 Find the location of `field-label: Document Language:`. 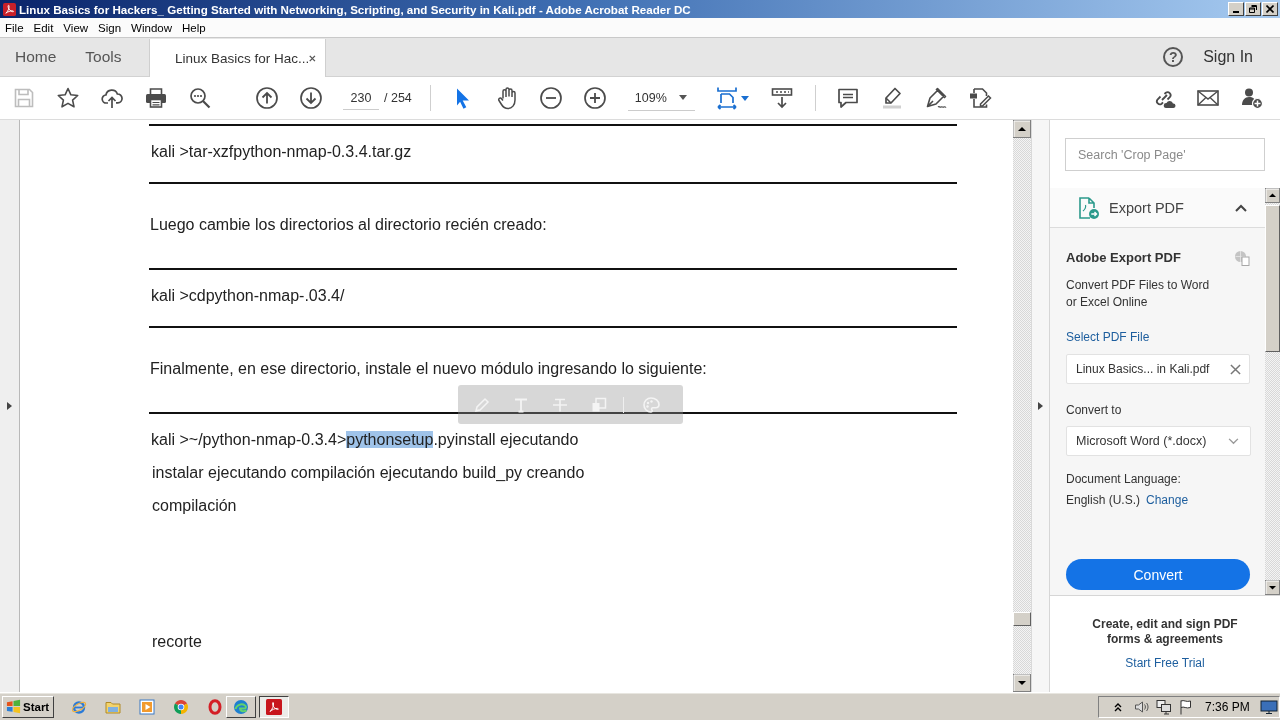

field-label: Document Language: is located at coordinates (1123, 479).